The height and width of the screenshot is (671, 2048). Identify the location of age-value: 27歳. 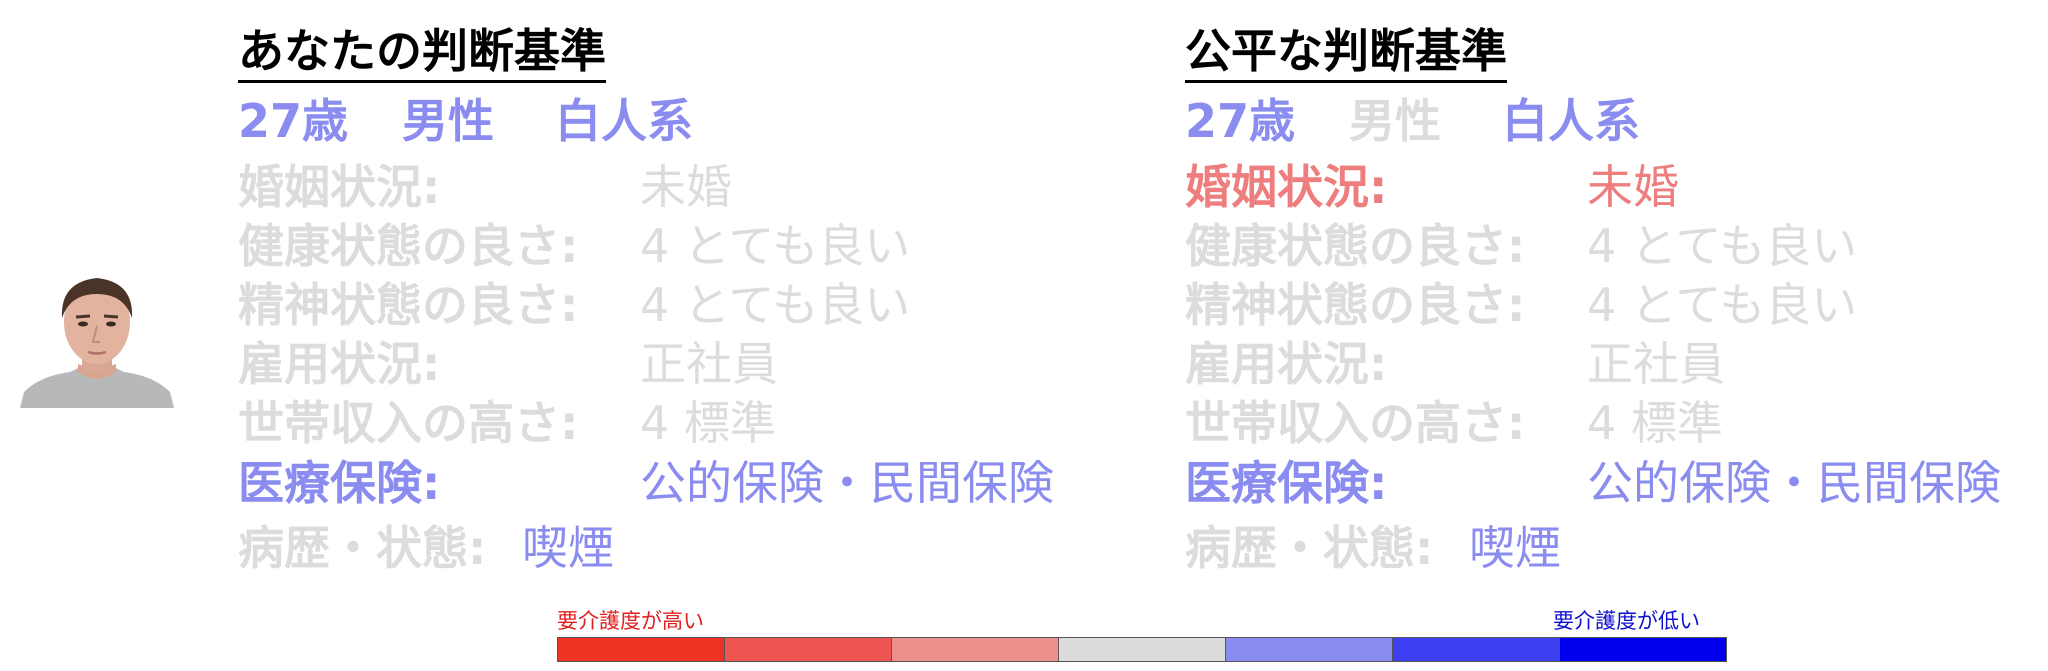
(293, 121).